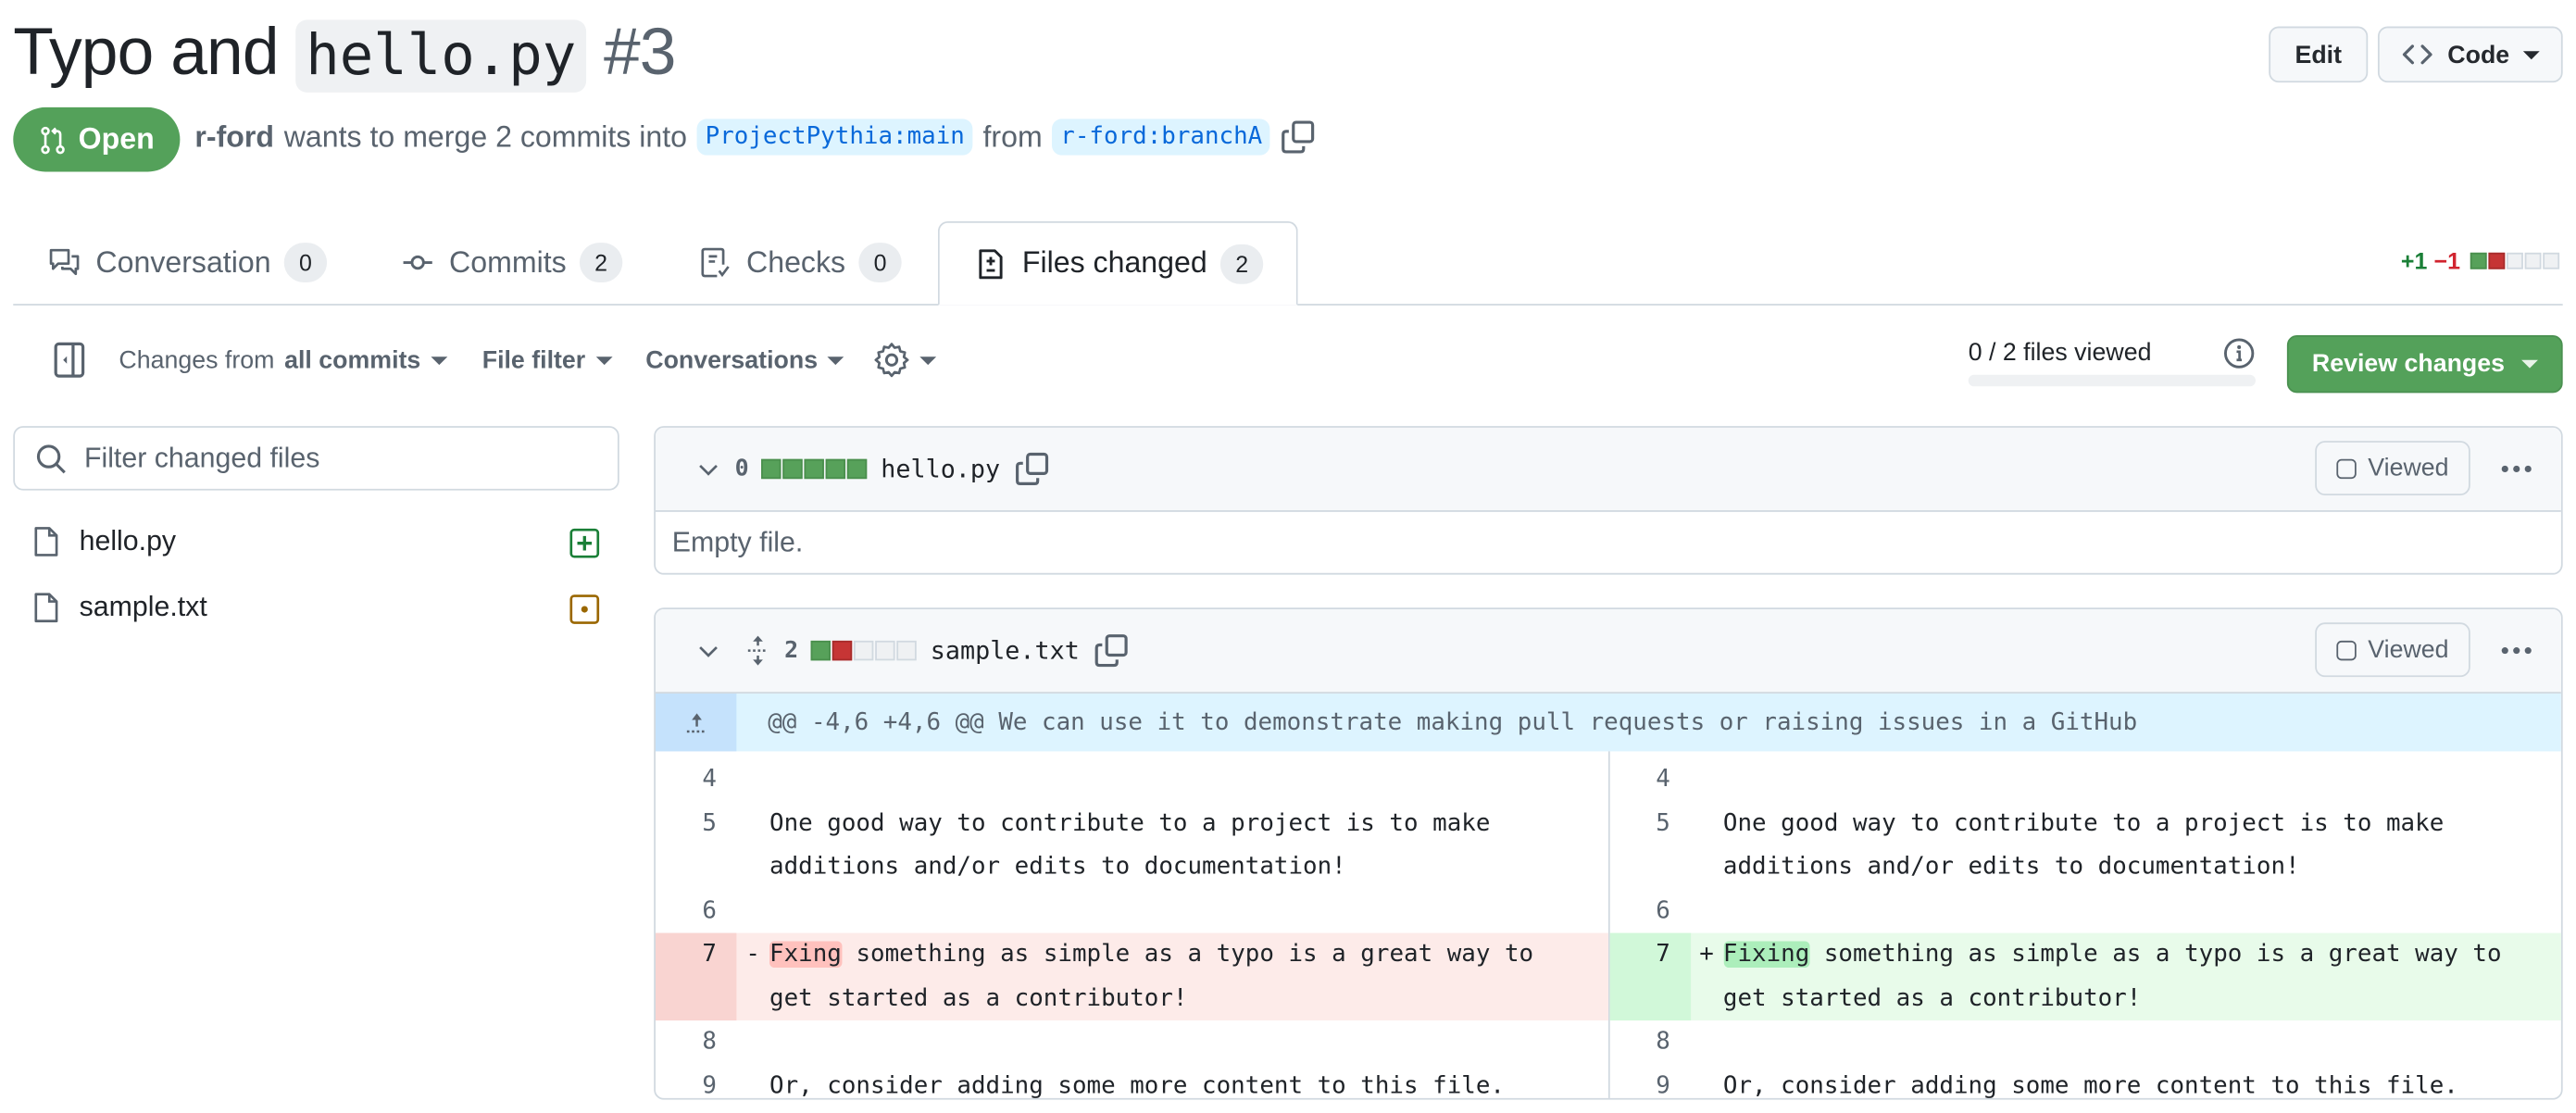  I want to click on tab-commits: Commits 2, so click(511, 262).